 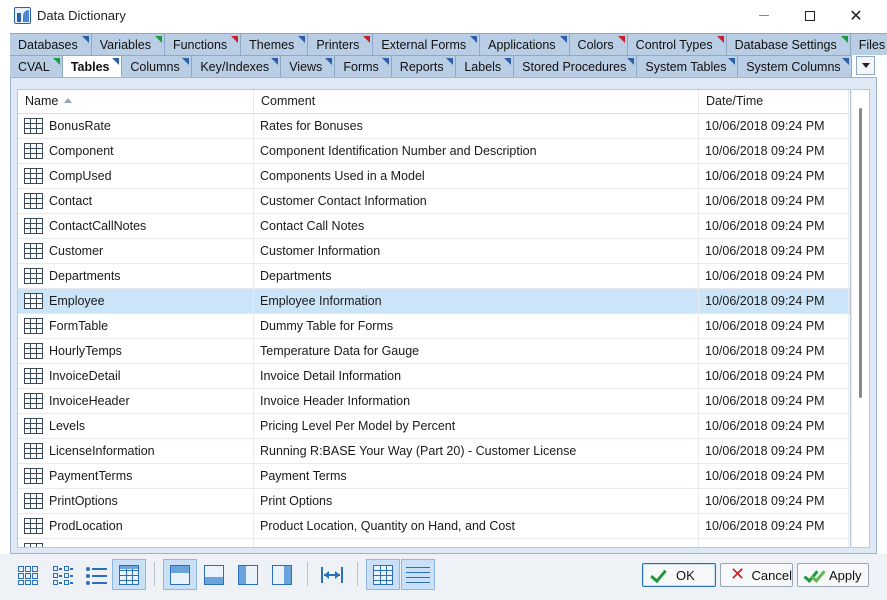 I want to click on tab-files: Files, so click(x=868, y=44).